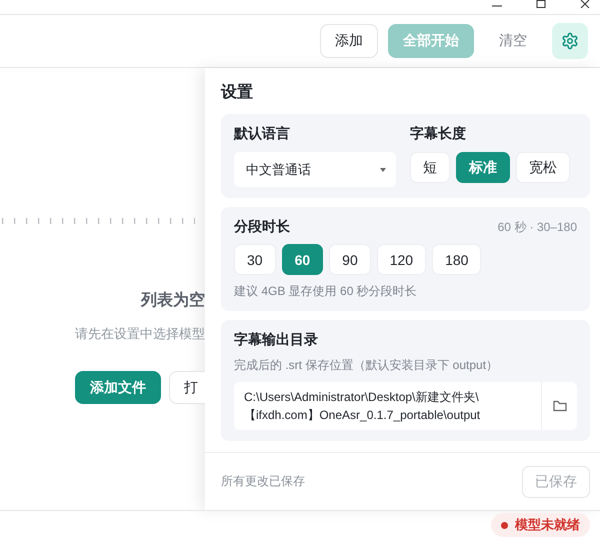  Describe the element at coordinates (401, 259) in the screenshot. I see `duration-option: 120` at that location.